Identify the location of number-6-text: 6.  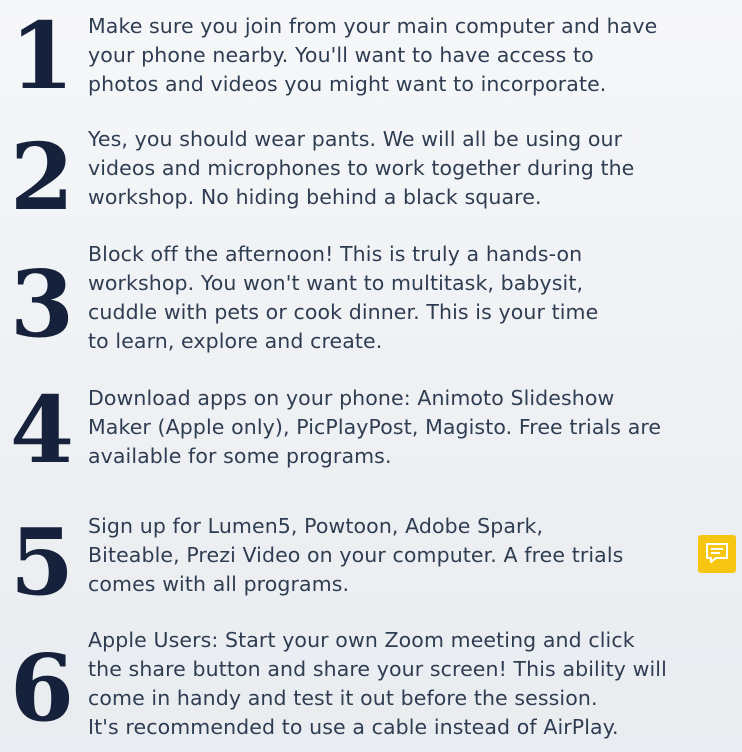
(42, 686).